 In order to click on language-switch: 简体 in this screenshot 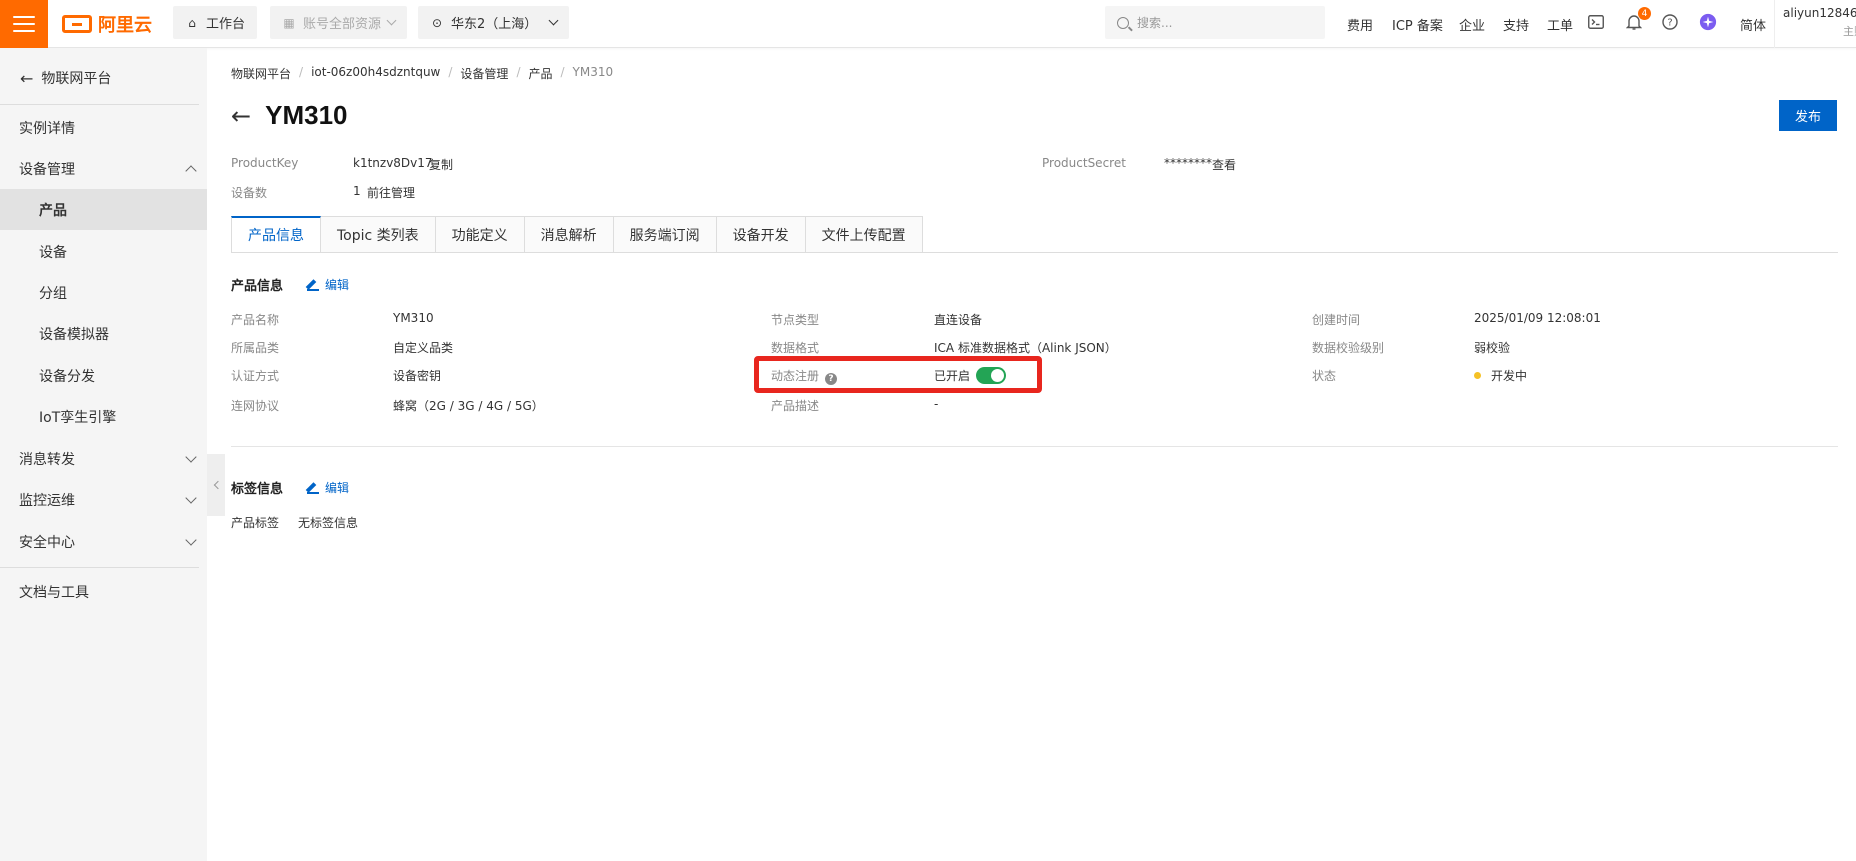, I will do `click(1753, 24)`.